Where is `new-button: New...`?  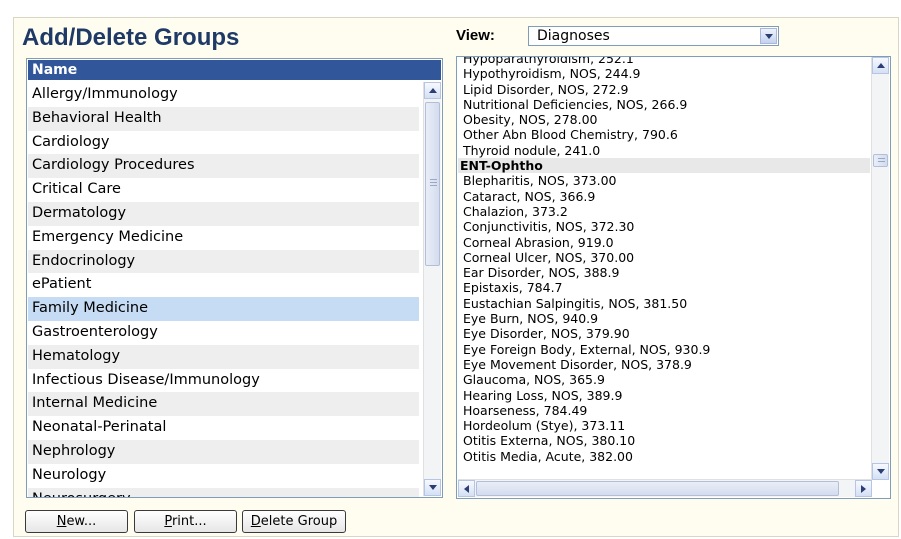
new-button: New... is located at coordinates (76, 521).